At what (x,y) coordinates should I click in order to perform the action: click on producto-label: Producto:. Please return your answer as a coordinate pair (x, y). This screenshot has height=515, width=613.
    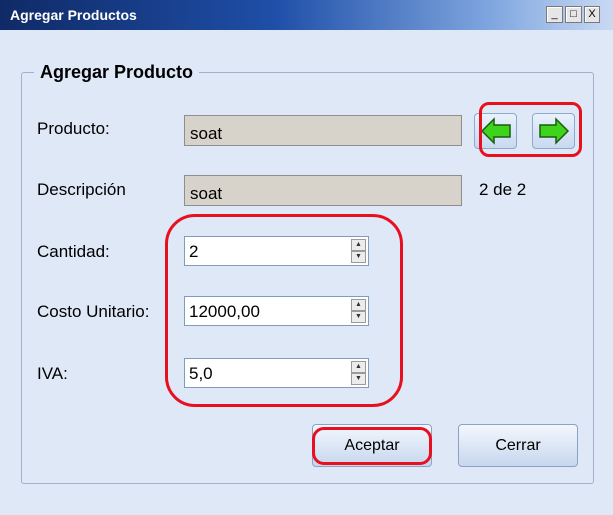
    Looking at the image, I should click on (73, 128).